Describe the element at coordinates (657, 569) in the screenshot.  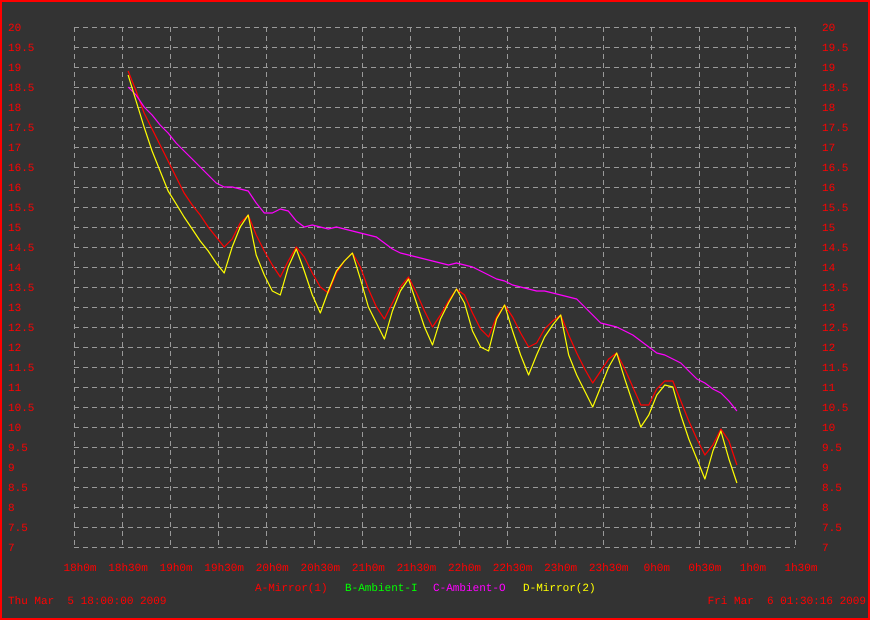
I see `axis-label: 0h0m` at that location.